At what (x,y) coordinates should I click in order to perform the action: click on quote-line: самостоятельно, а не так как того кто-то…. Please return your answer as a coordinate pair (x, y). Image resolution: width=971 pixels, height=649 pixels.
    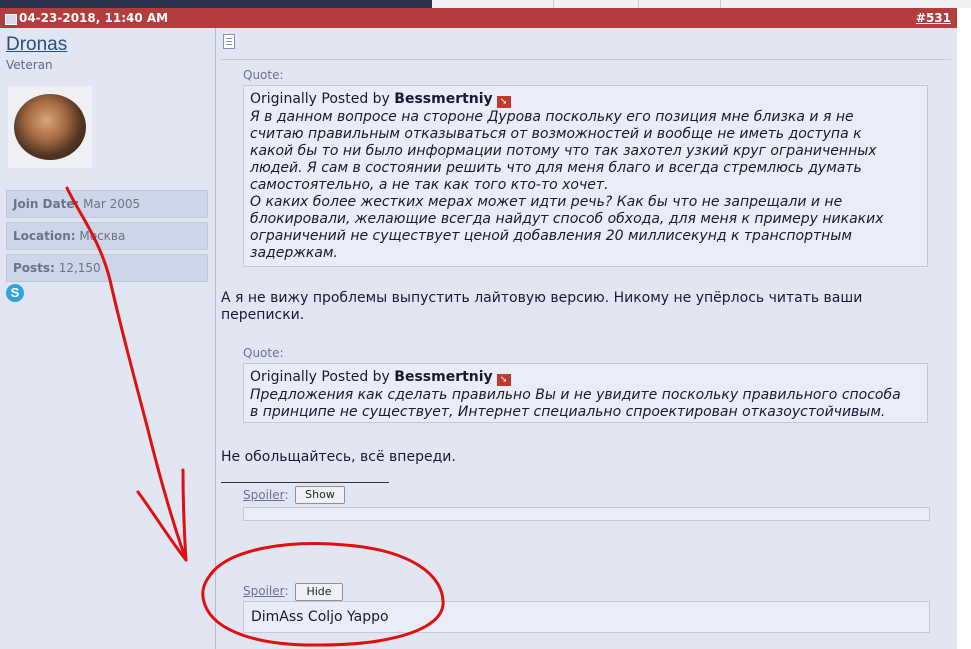
    Looking at the image, I should click on (429, 185).